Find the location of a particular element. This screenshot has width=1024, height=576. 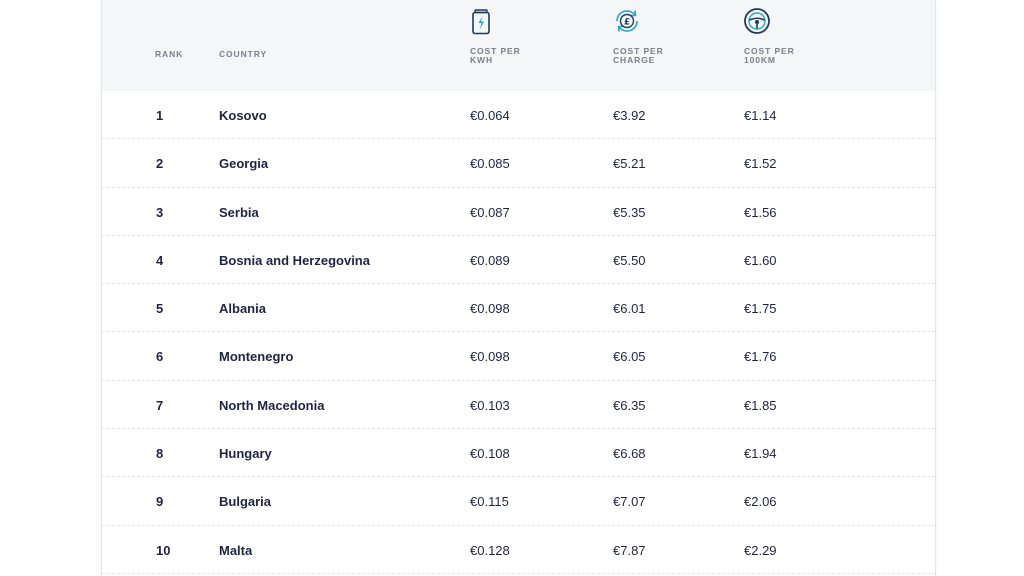

cell-country: North Macedonia is located at coordinates (272, 405).